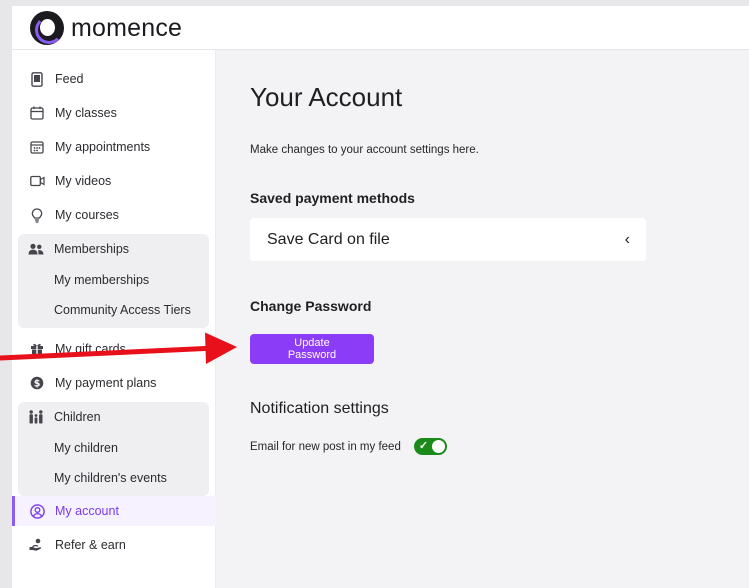  I want to click on sidebar-item-my-childrens-events: My children's events, so click(110, 478).